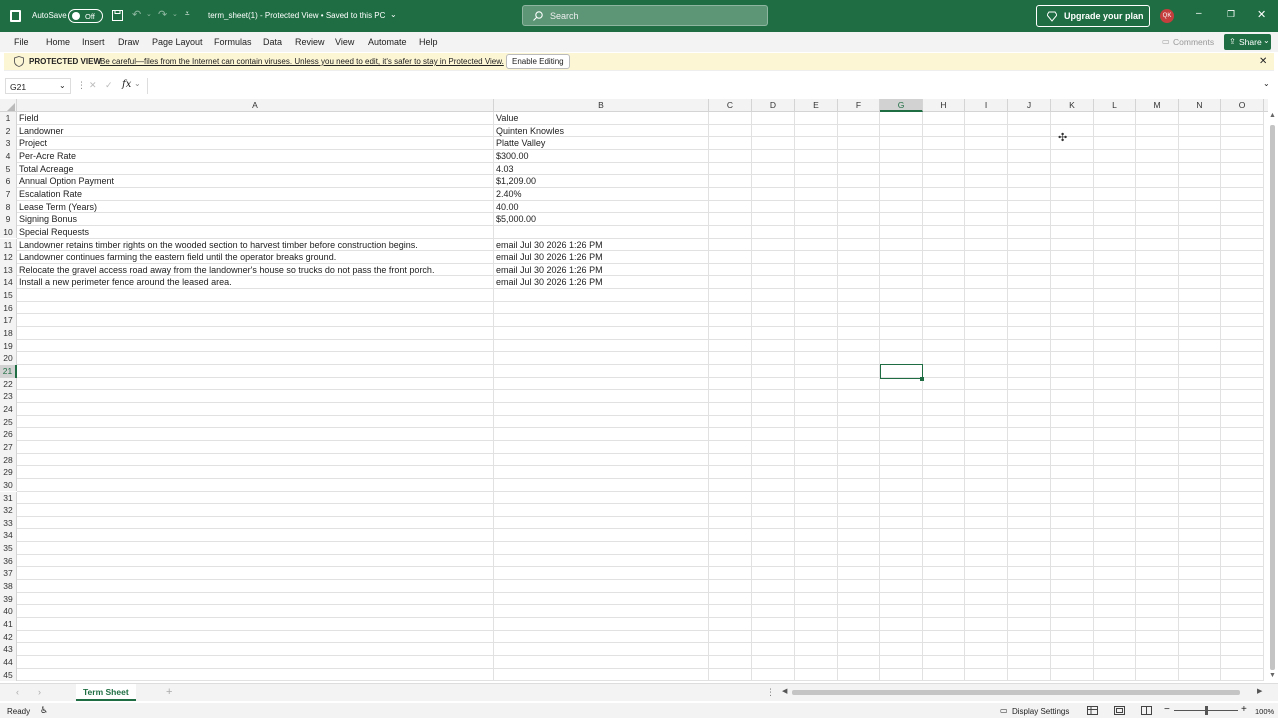 This screenshot has width=1278, height=718. What do you see at coordinates (162, 14) in the screenshot?
I see `redo-icon: ↷` at bounding box center [162, 14].